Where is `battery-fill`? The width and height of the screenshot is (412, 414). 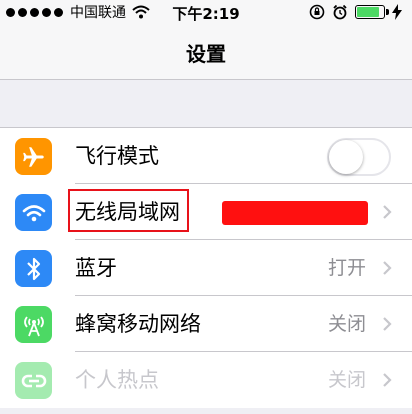 battery-fill is located at coordinates (368, 12).